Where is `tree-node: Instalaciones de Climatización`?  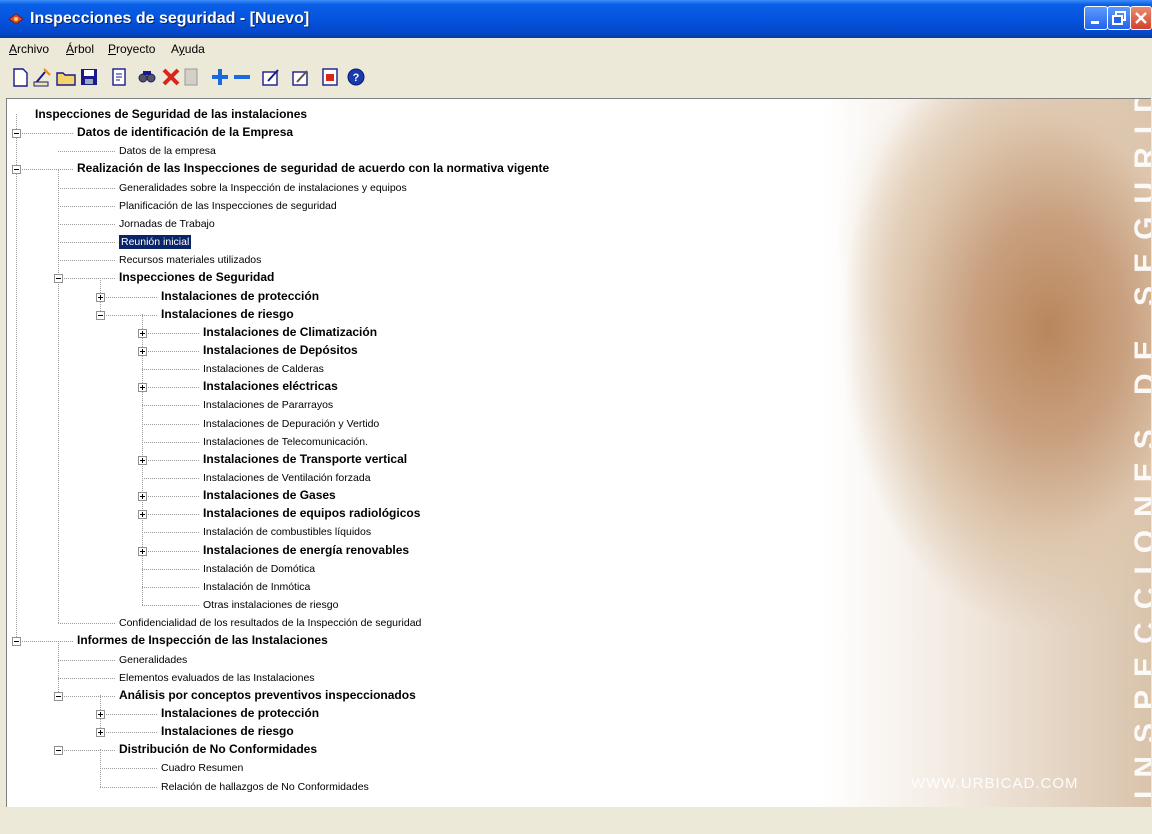
tree-node: Instalaciones de Climatización is located at coordinates (290, 332).